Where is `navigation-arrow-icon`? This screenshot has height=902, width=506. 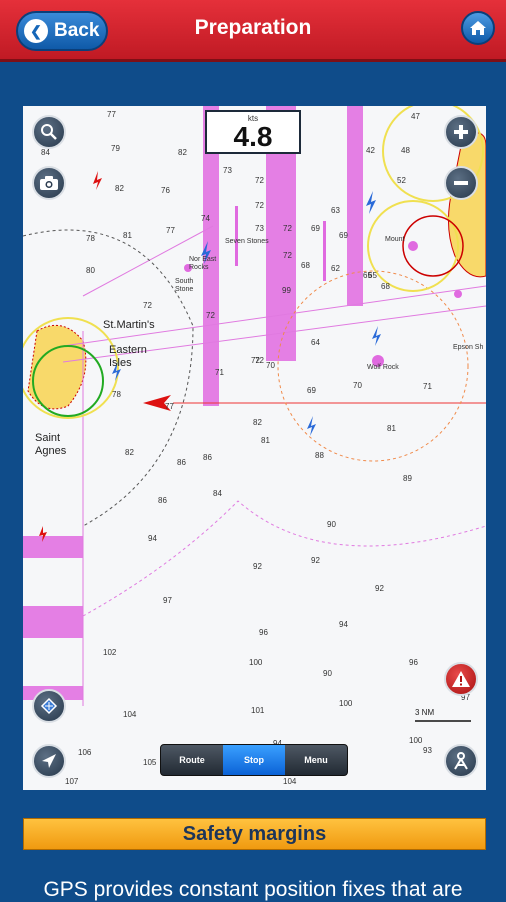 navigation-arrow-icon is located at coordinates (49, 761).